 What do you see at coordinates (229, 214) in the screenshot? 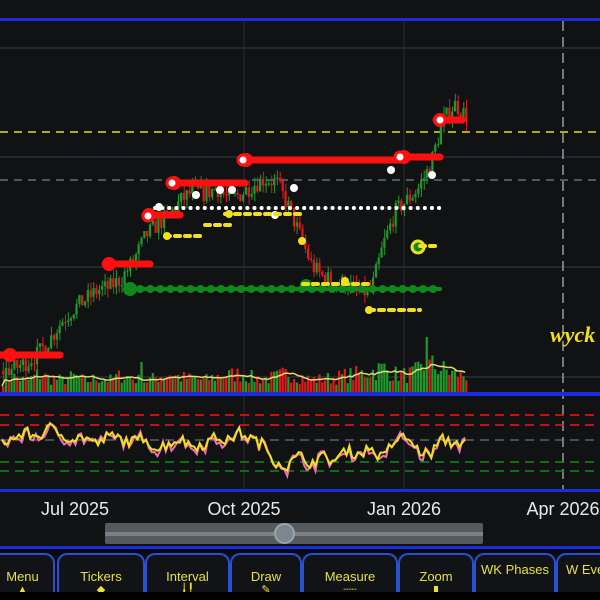
I see `yellow-marker` at bounding box center [229, 214].